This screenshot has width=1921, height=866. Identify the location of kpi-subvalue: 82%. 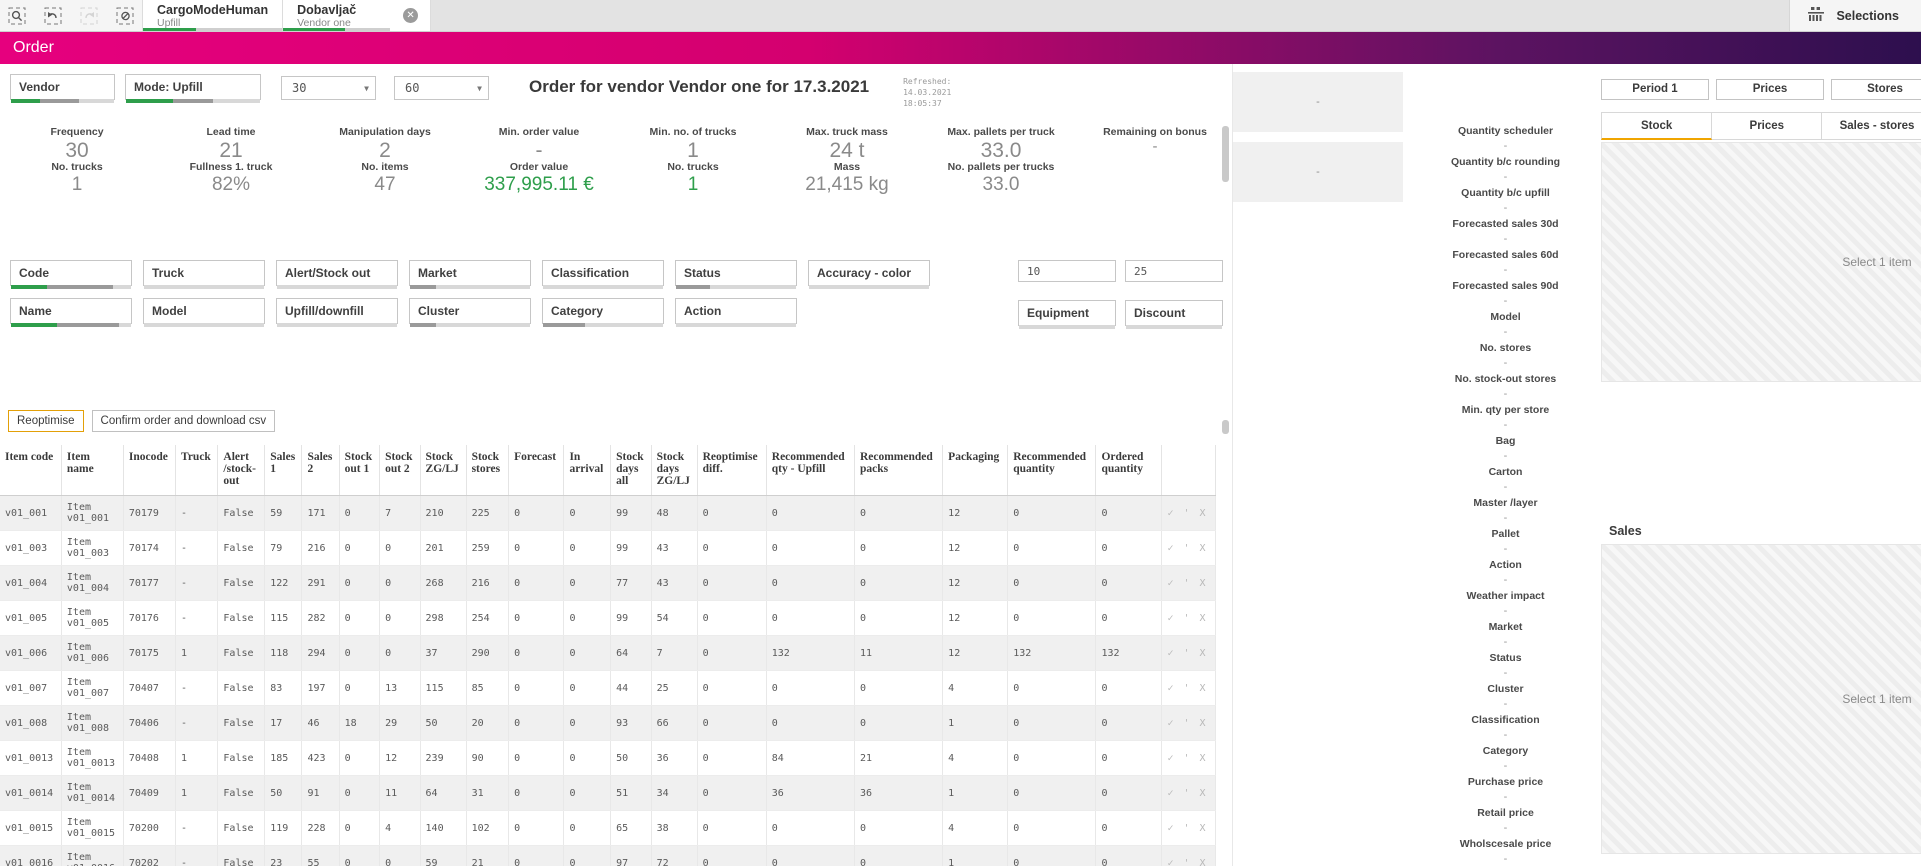
(231, 185).